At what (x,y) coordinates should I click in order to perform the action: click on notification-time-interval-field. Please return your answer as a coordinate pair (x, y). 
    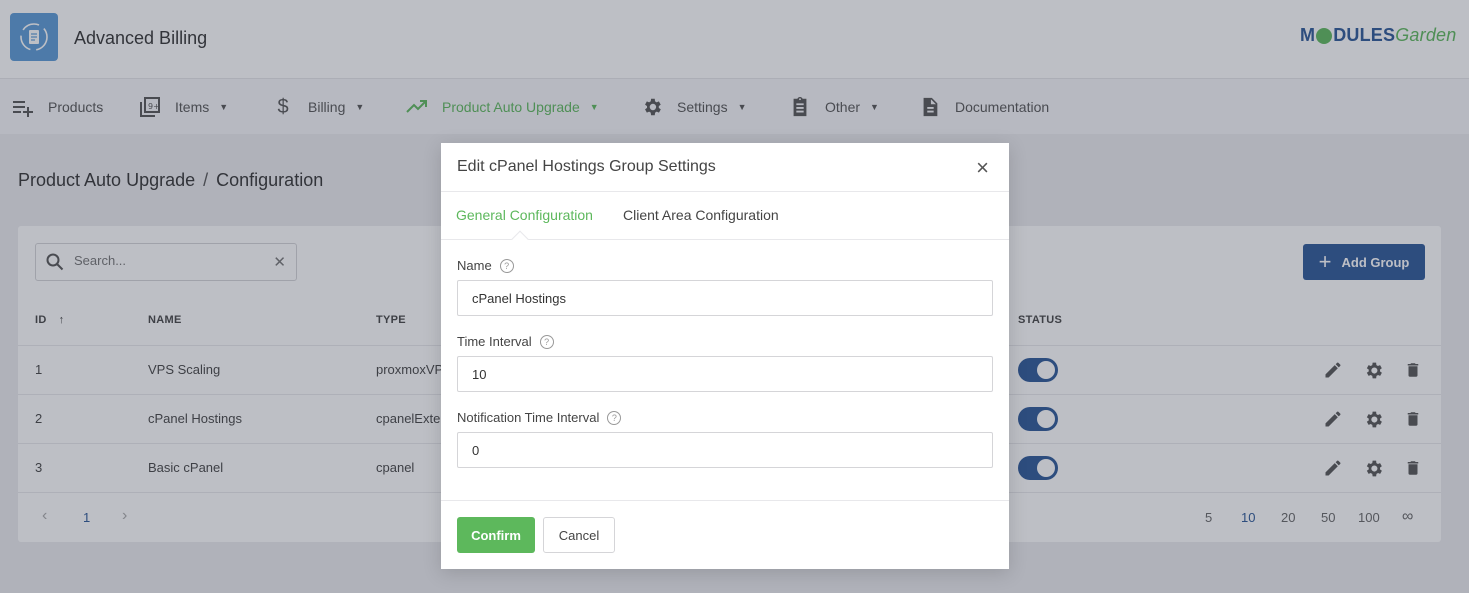
    Looking at the image, I should click on (725, 450).